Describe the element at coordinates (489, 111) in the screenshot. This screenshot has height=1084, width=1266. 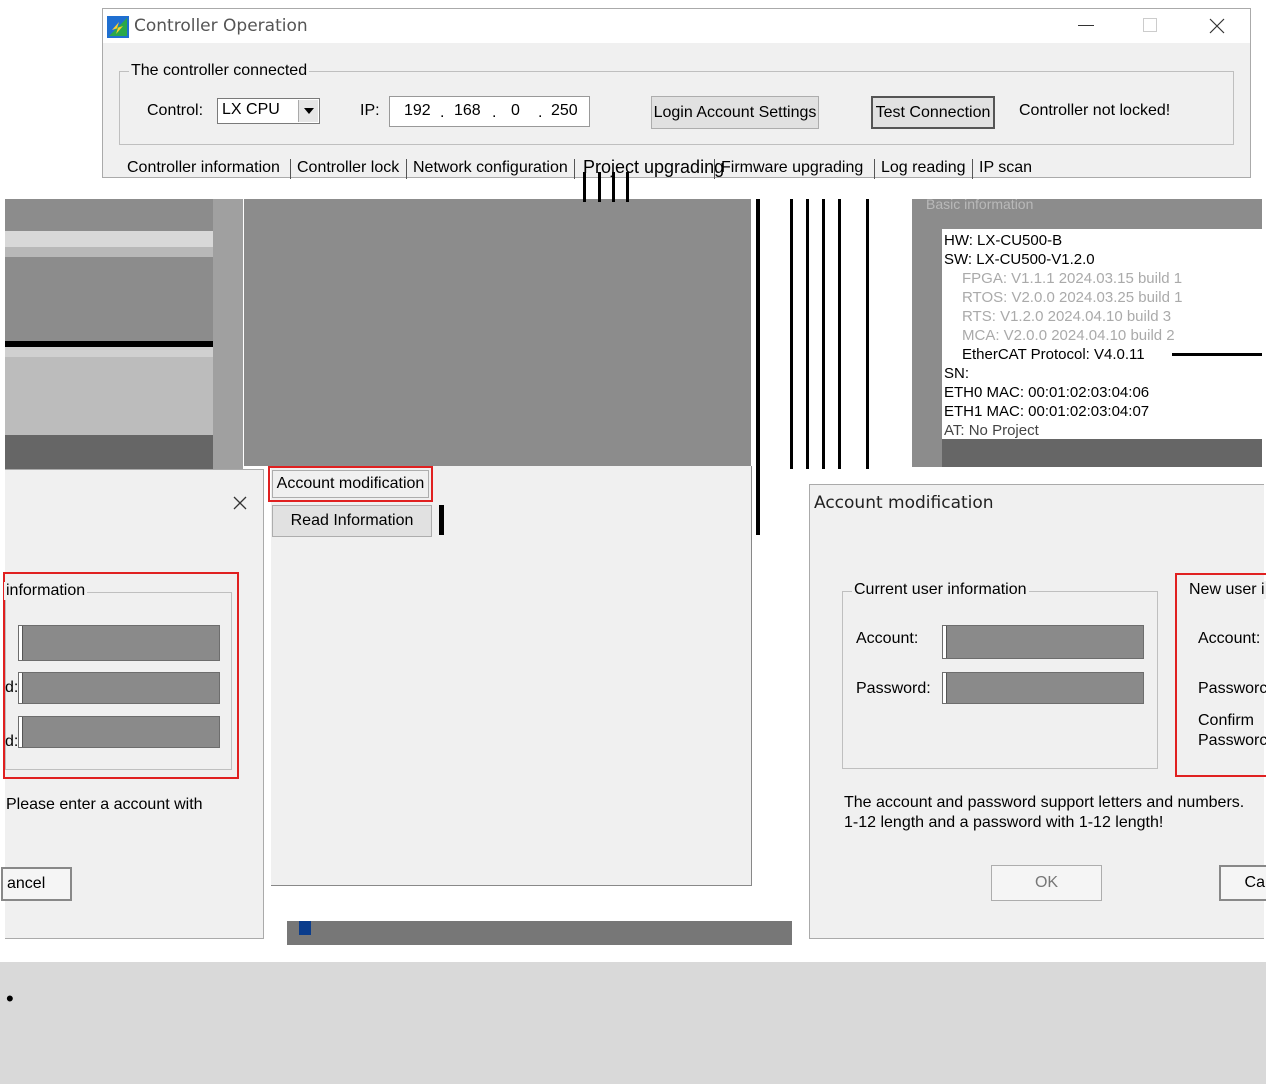
I see `ip-input: 192 . 168 . 0 . 250` at that location.